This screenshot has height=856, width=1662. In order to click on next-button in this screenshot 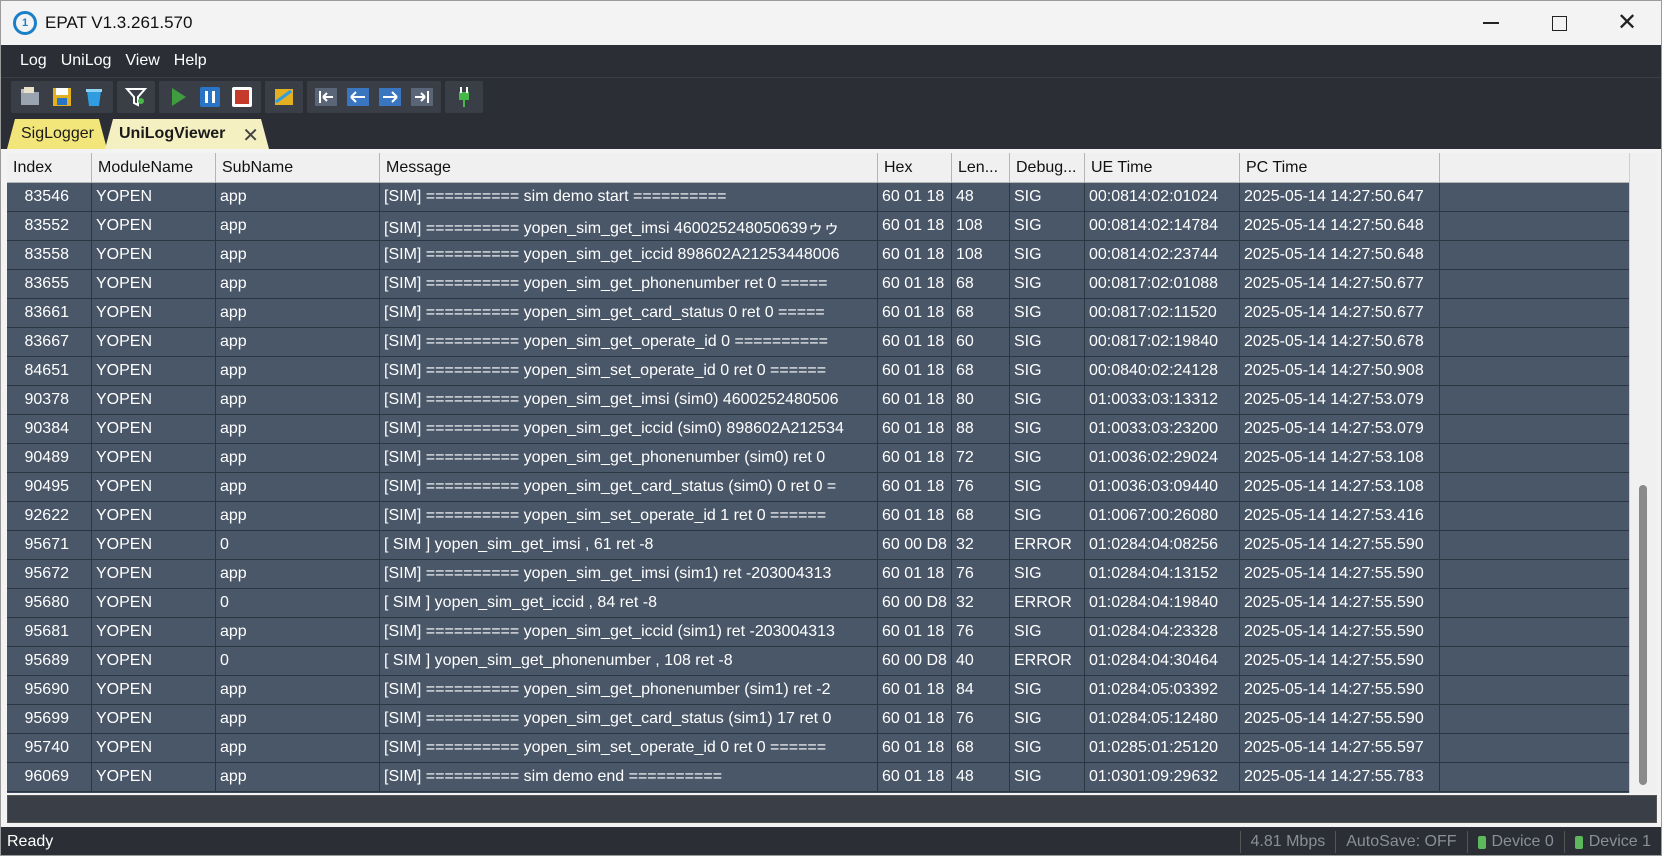, I will do `click(390, 97)`.